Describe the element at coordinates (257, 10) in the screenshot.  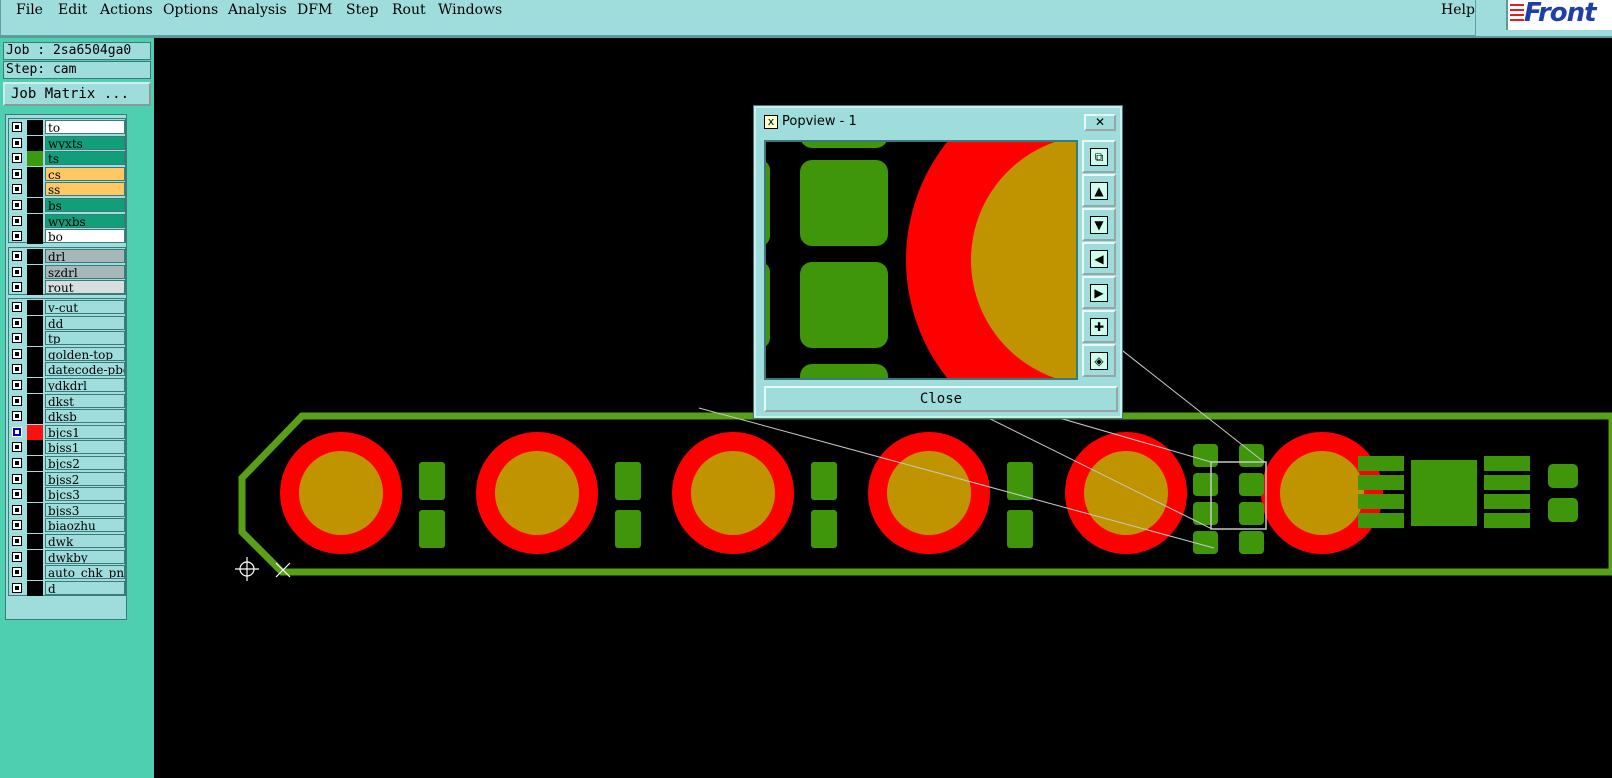
I see `menu-analysis: Analysis` at that location.